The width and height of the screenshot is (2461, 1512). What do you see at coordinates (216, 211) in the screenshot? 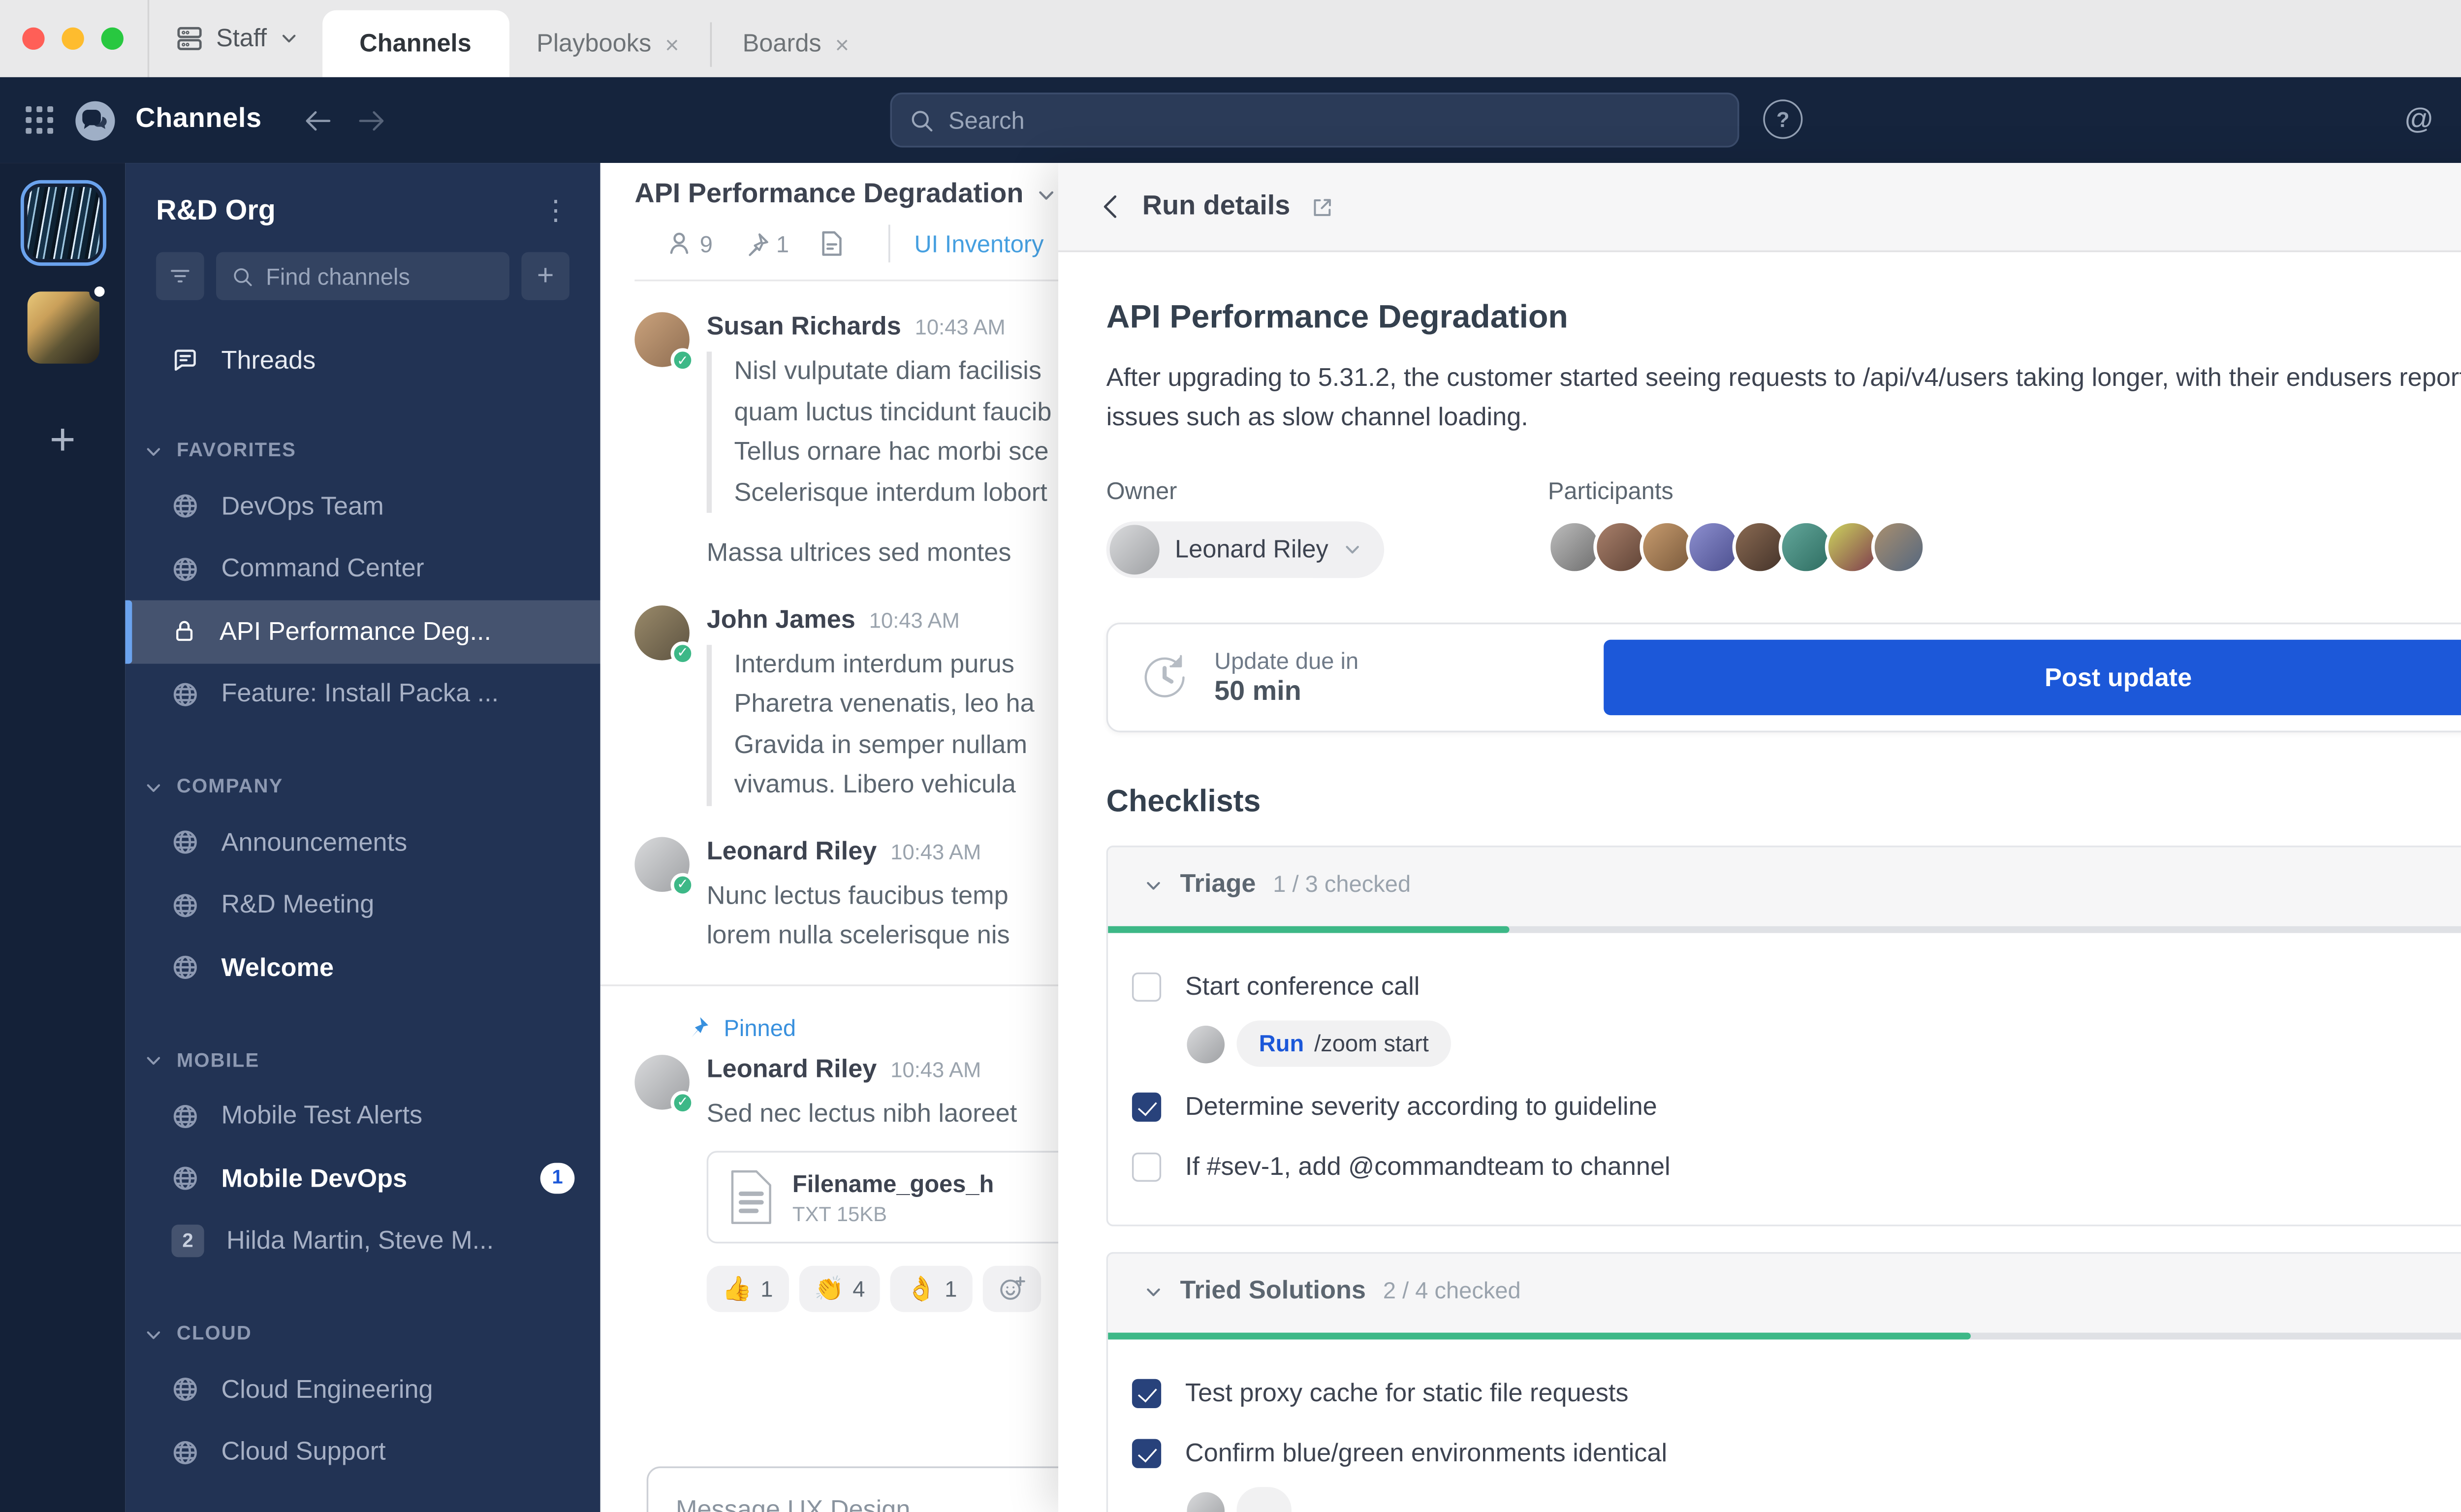
I see `team-name: R&D Org` at bounding box center [216, 211].